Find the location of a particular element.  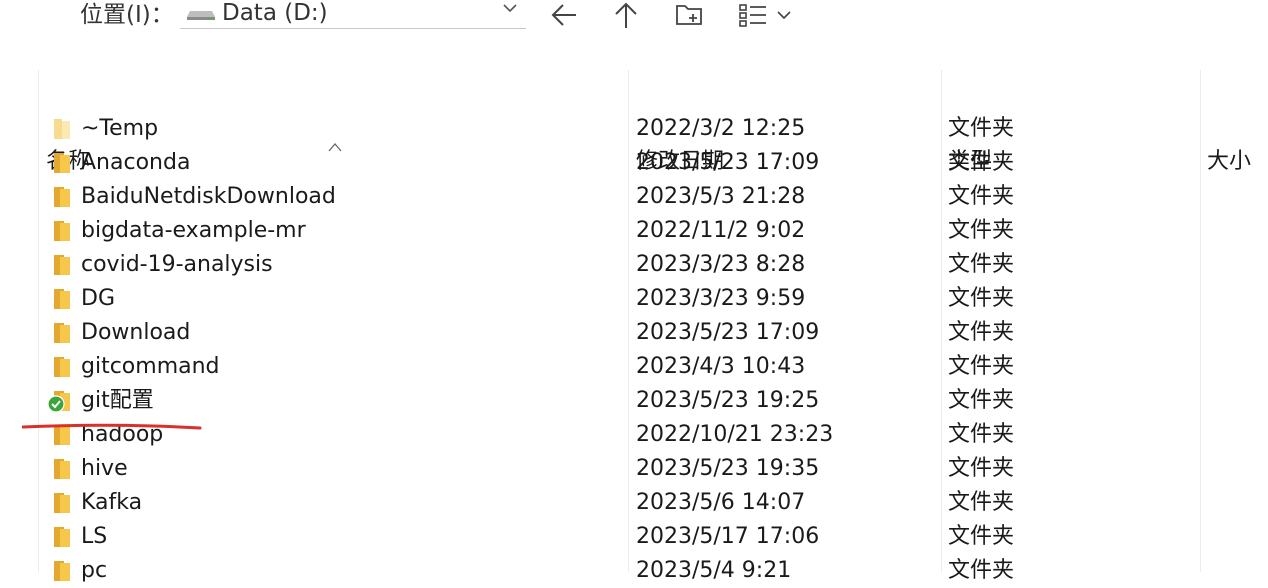

up-button is located at coordinates (626, 15).